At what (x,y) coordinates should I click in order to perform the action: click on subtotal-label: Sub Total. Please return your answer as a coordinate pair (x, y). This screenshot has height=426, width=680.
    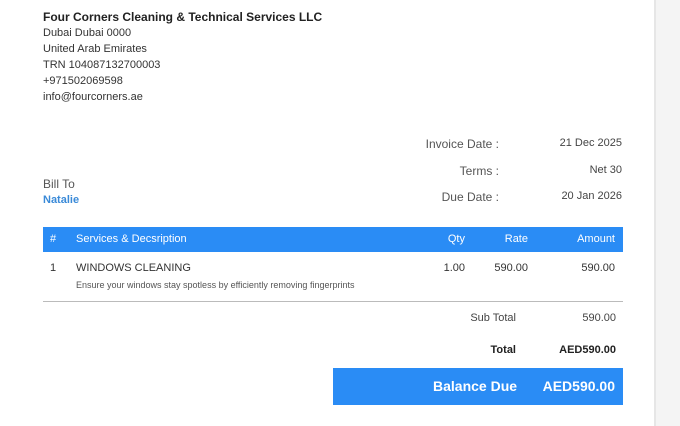
    Looking at the image, I should click on (493, 318).